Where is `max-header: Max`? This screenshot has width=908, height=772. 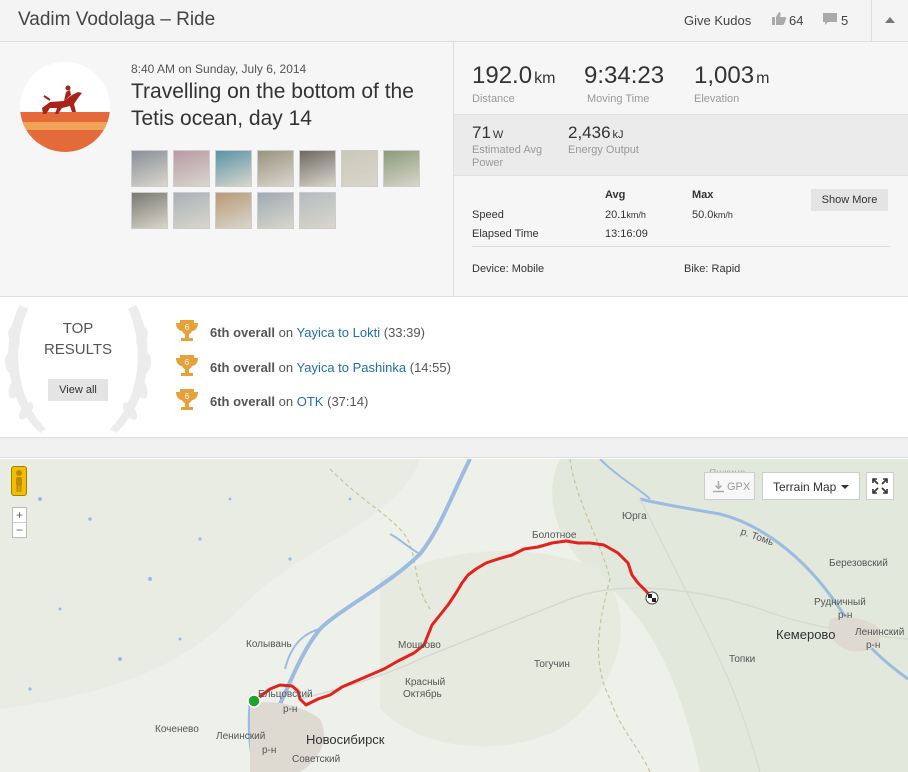 max-header: Max is located at coordinates (703, 195).